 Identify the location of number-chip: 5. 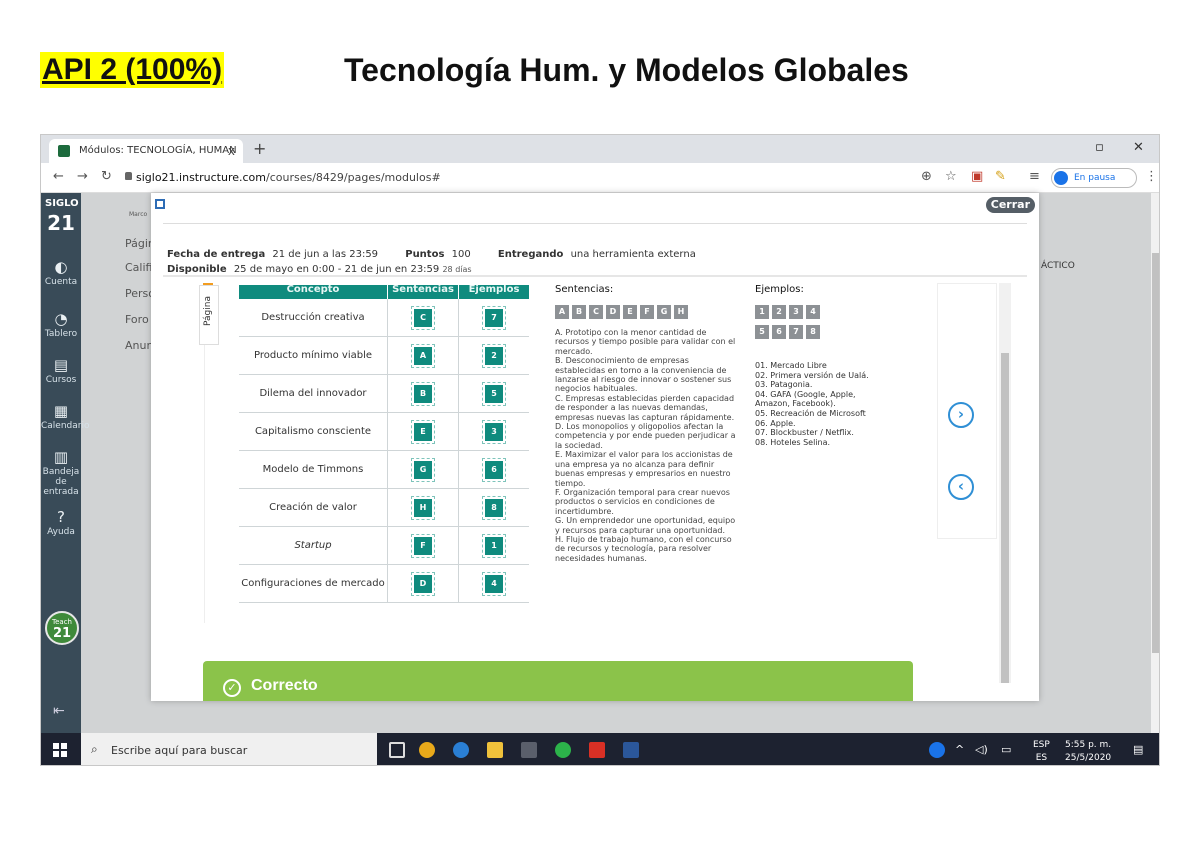
(762, 332).